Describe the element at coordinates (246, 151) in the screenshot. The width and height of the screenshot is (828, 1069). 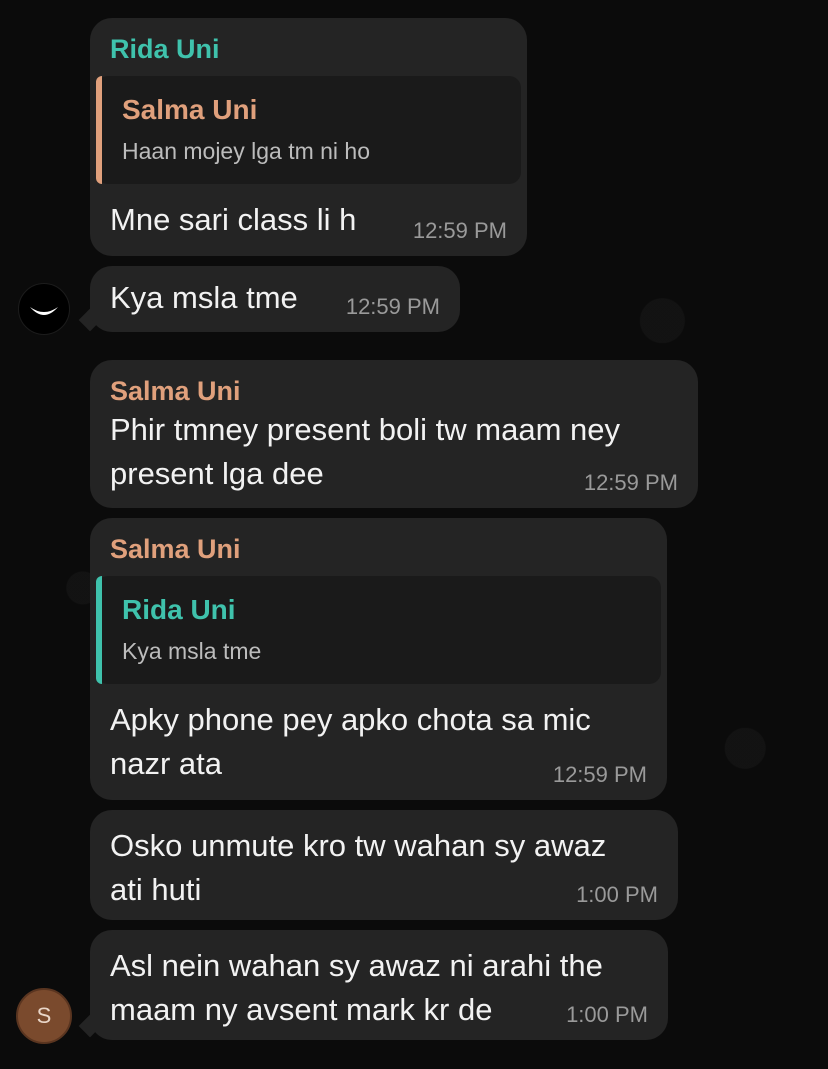
I see `quoted-text: Haan mojey lga tm ni ho` at that location.